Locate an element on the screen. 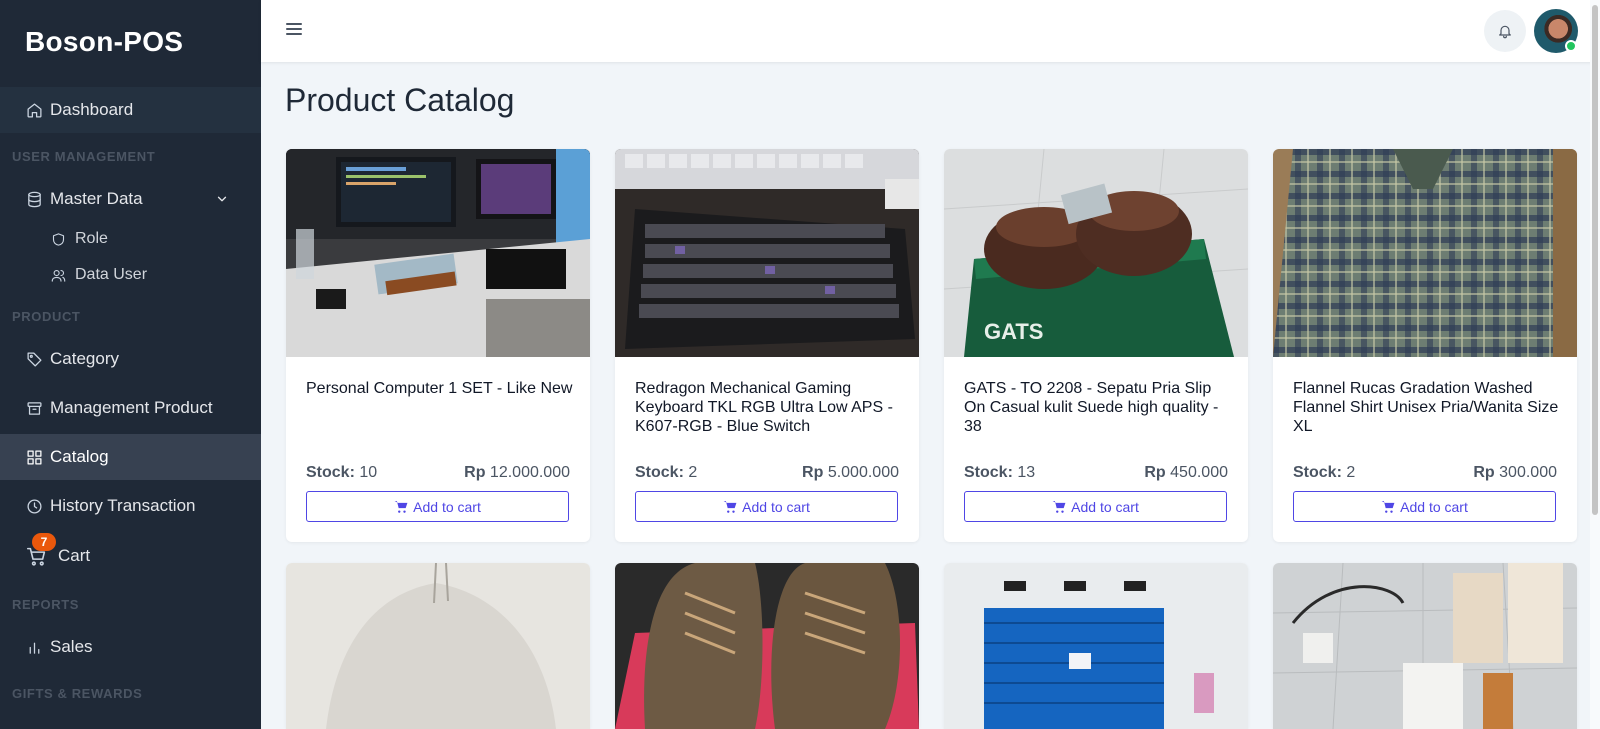 Image resolution: width=1600 pixels, height=729 pixels. sidebar-item-label: Management Product is located at coordinates (131, 407).